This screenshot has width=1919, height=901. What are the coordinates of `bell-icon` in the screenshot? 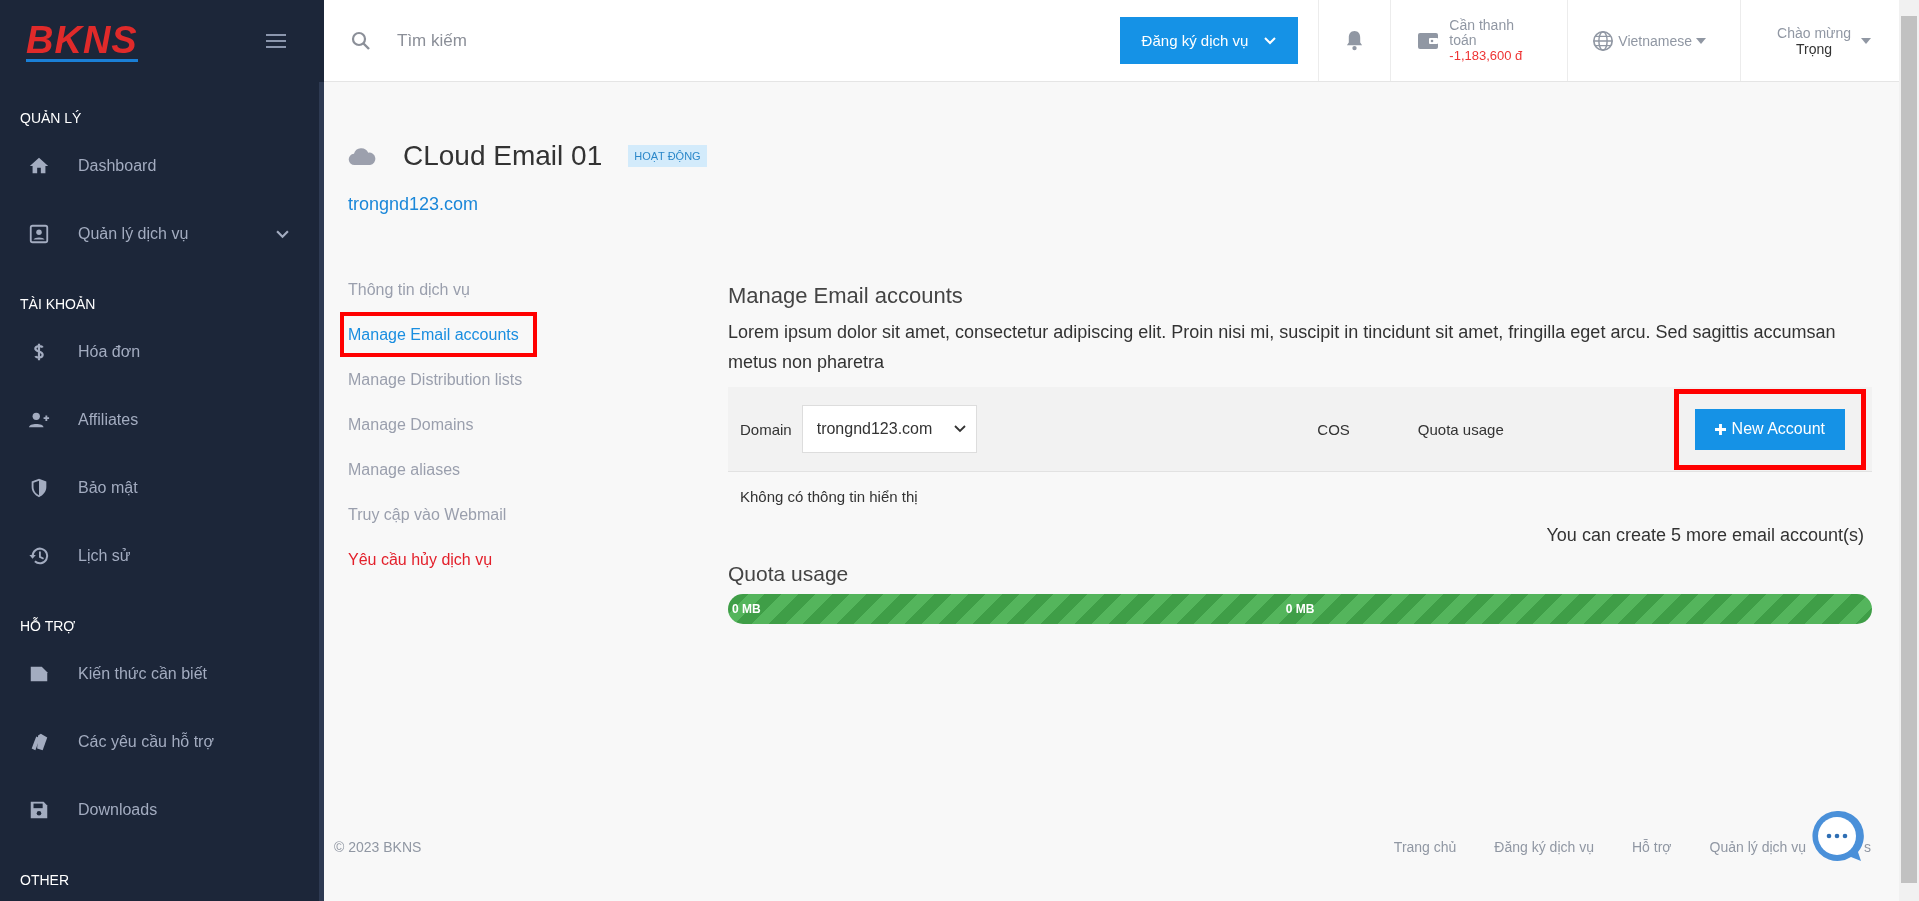 It's located at (1355, 40).